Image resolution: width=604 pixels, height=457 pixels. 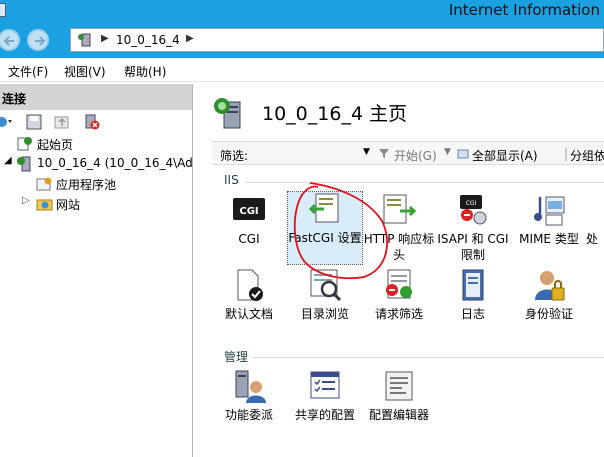 What do you see at coordinates (92, 122) in the screenshot?
I see `disconnect-icon` at bounding box center [92, 122].